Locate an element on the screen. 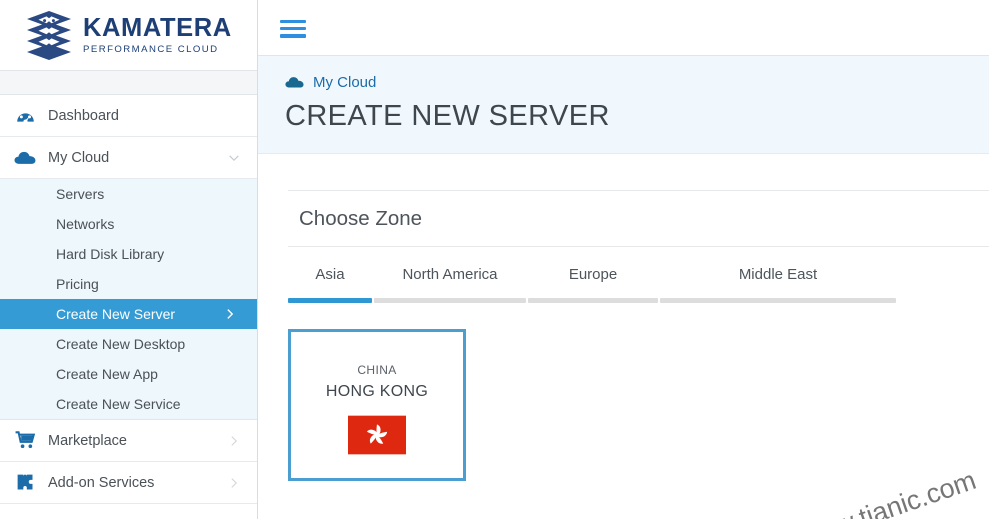 Image resolution: width=989 pixels, height=519 pixels. sidebar-item-label: Marketplace is located at coordinates (87, 440).